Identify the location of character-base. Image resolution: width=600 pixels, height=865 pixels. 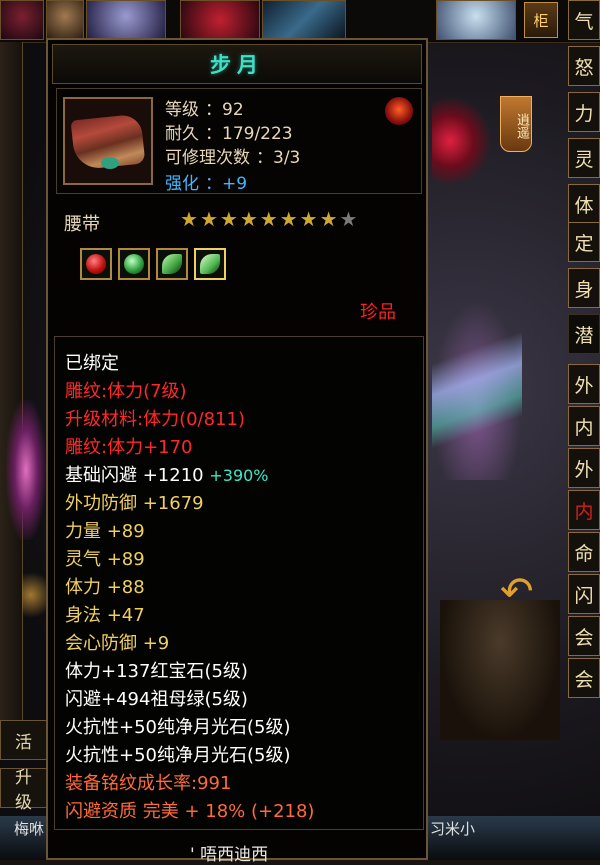
(500, 670).